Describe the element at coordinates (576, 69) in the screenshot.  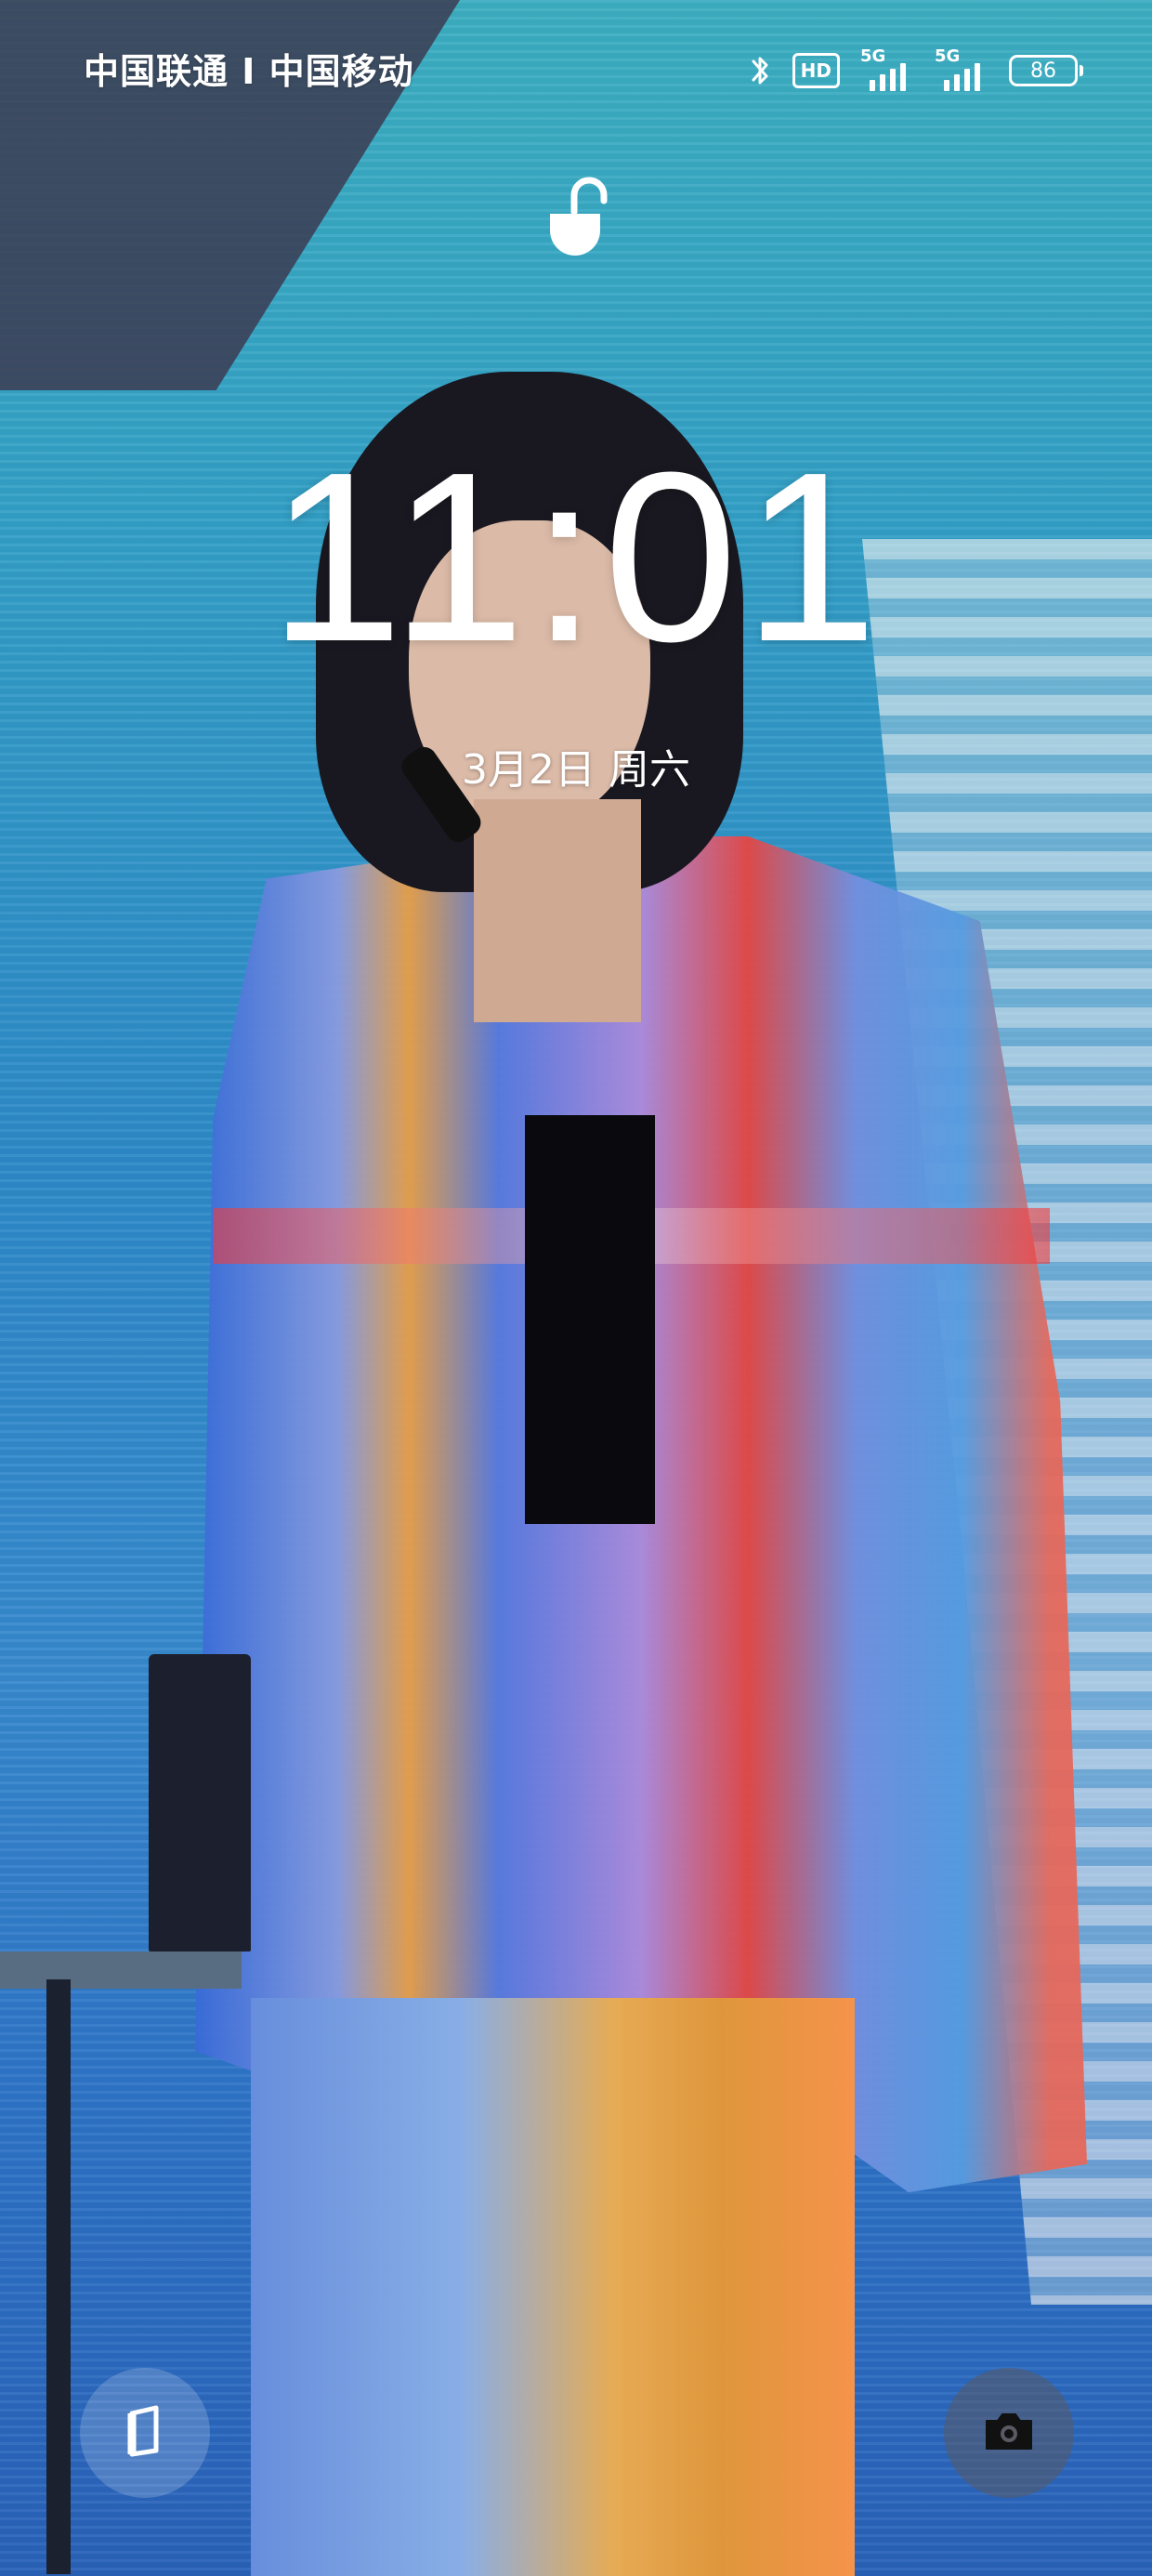
I see `status-bar: 中国联通 I 中国移动 HD 5G 5G 86` at that location.